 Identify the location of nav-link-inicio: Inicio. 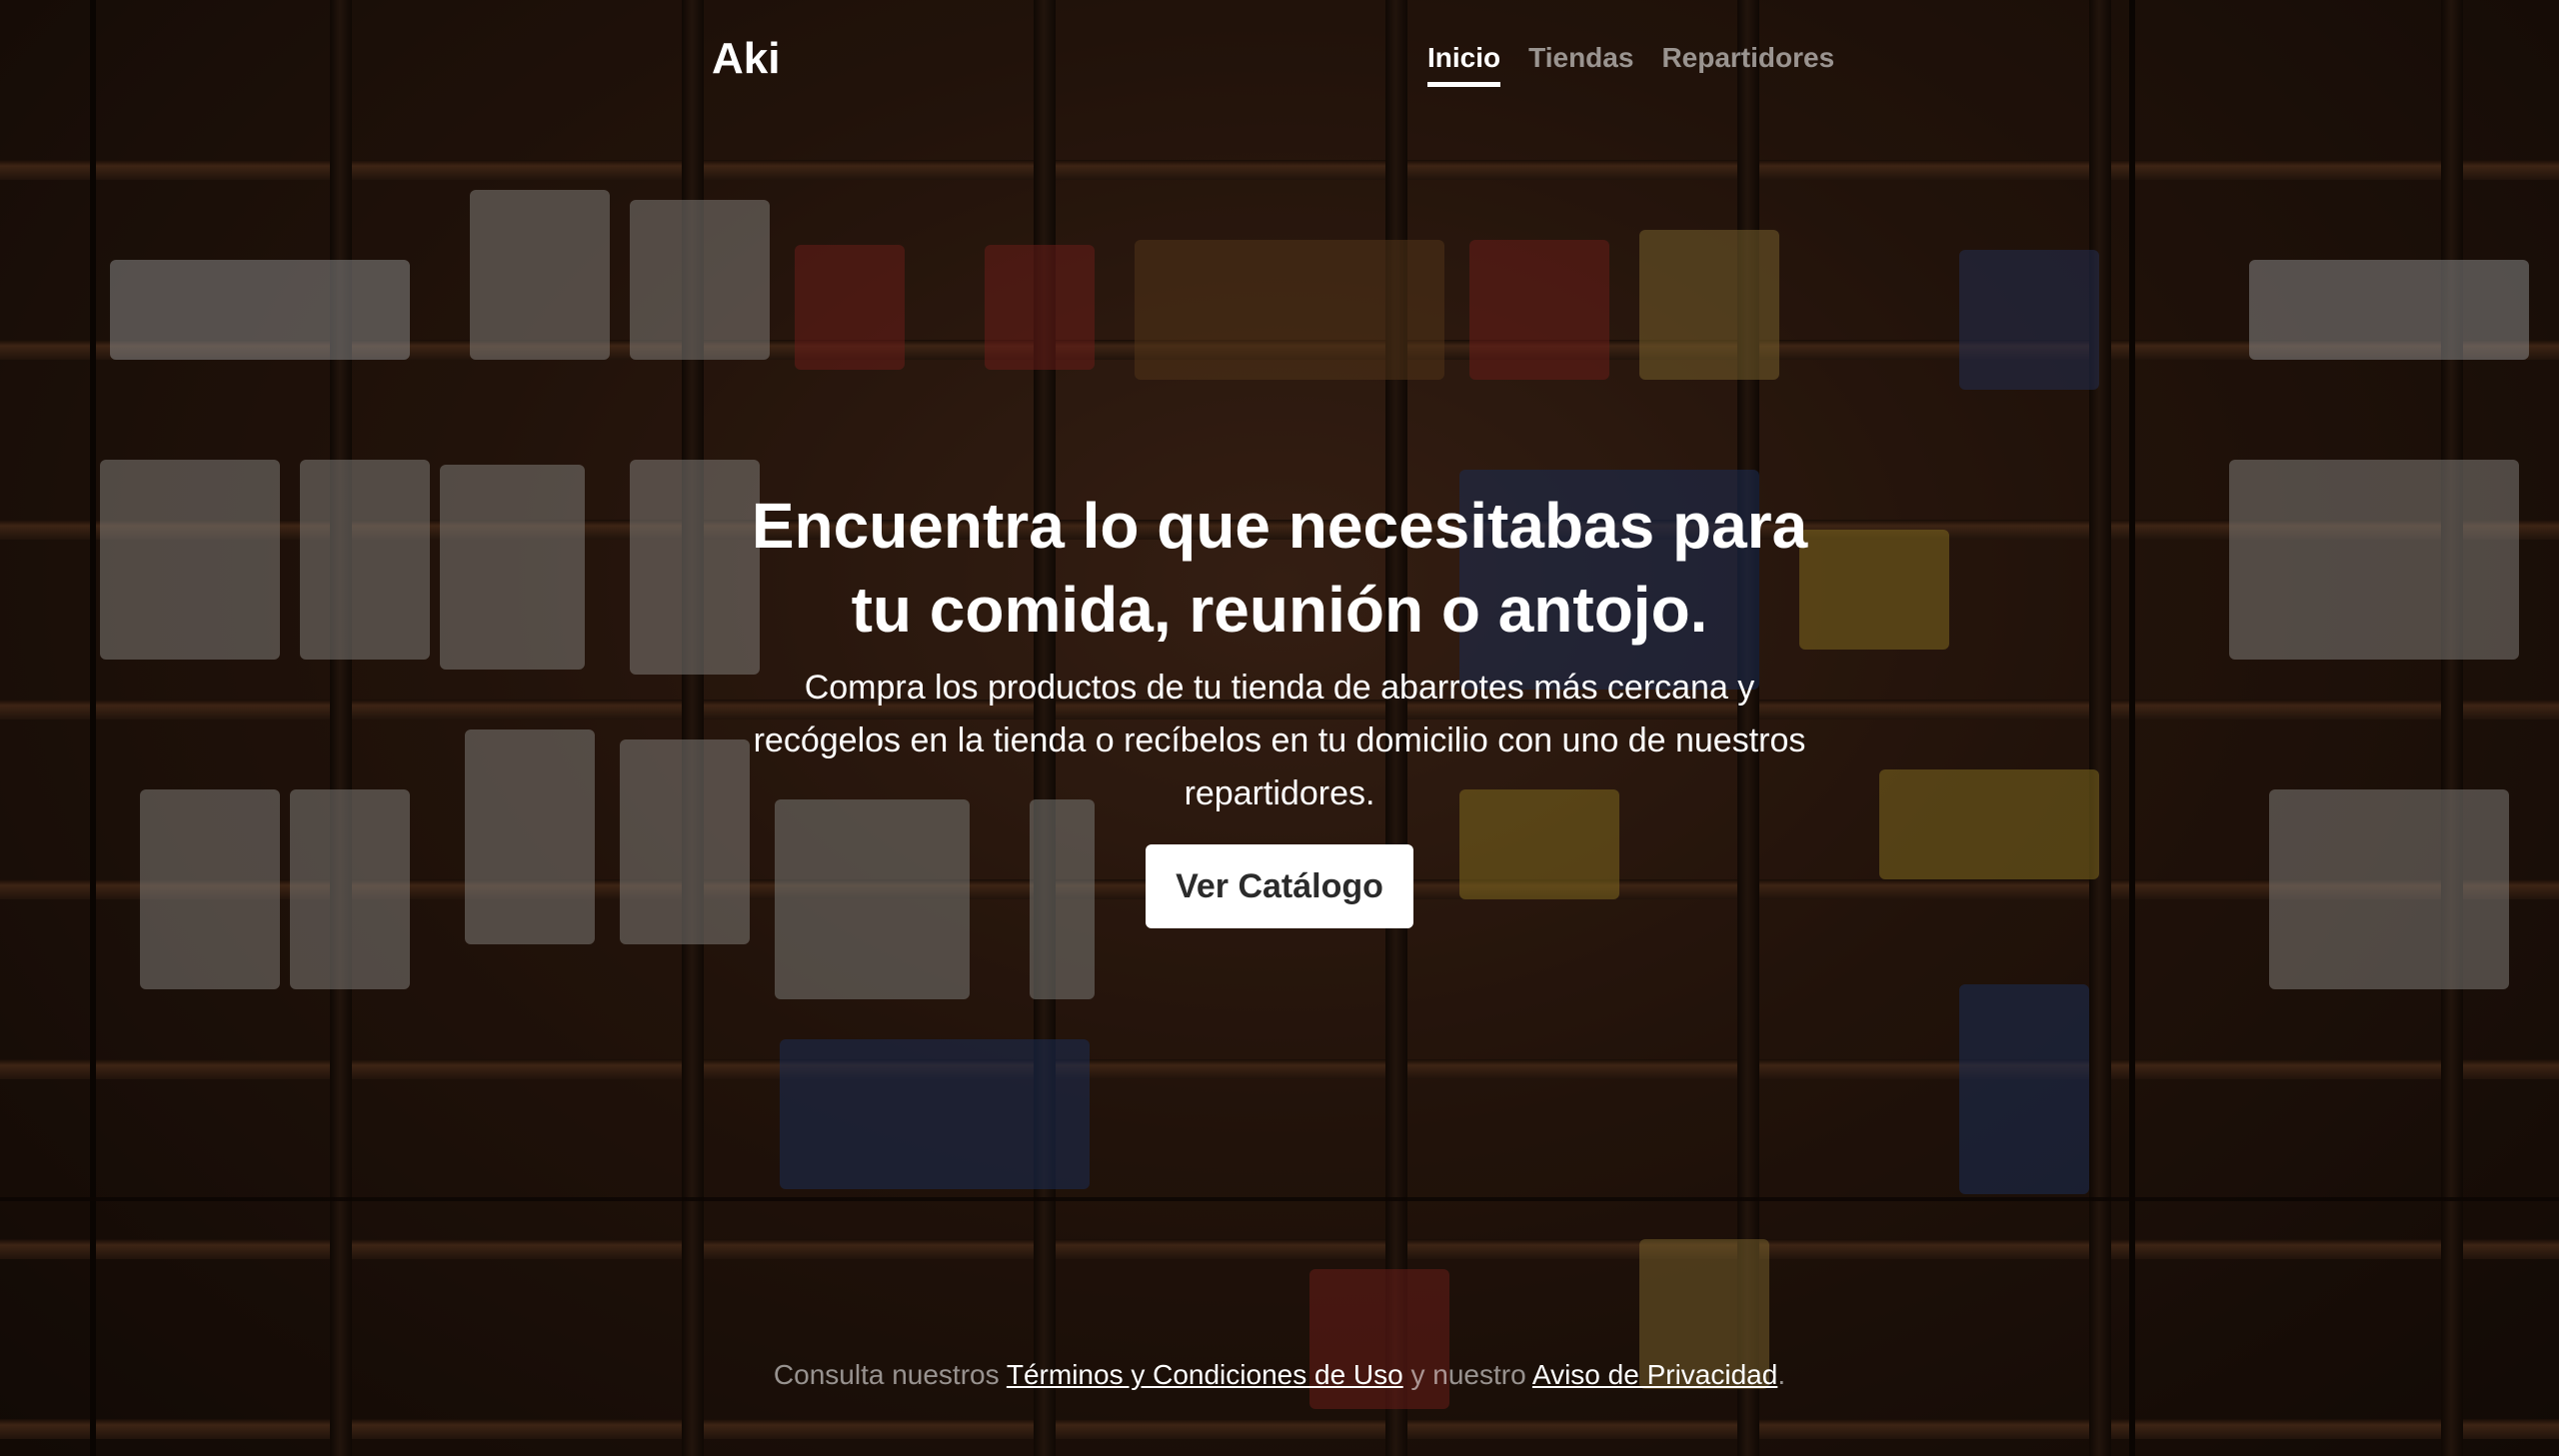
(1464, 64).